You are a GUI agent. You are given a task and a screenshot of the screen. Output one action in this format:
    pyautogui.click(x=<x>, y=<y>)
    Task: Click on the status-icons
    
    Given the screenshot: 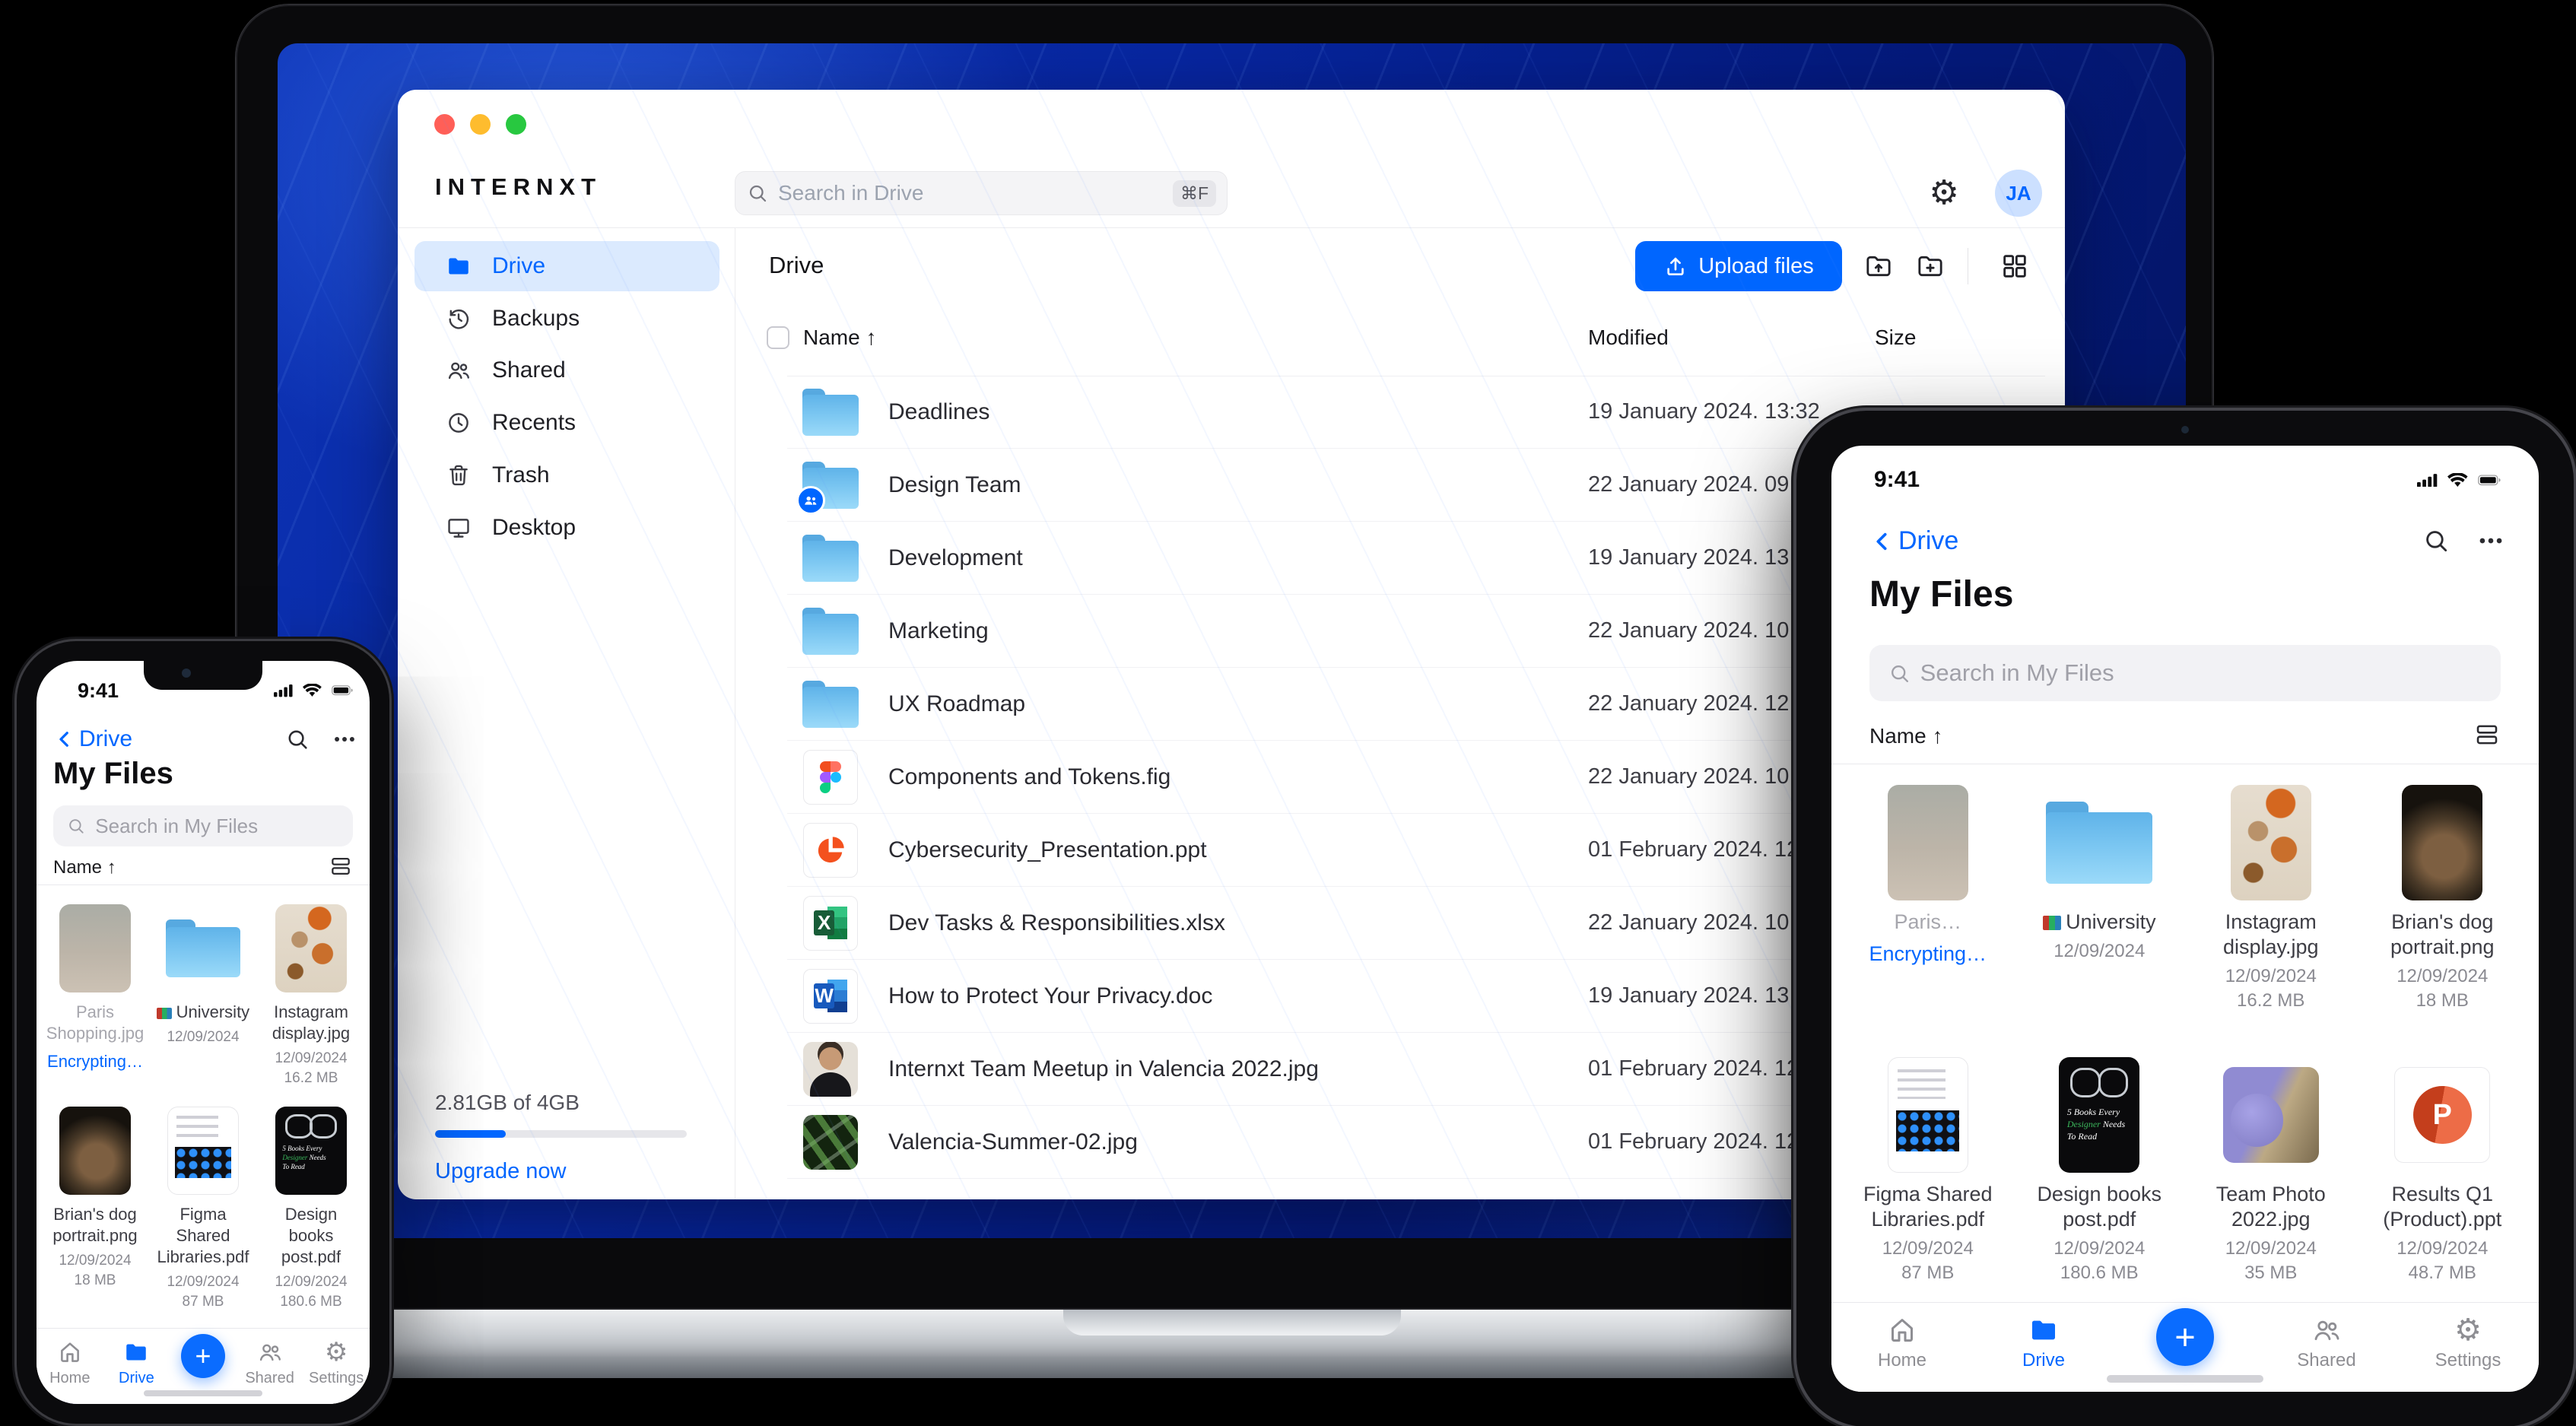 What is the action you would take?
    pyautogui.click(x=313, y=690)
    